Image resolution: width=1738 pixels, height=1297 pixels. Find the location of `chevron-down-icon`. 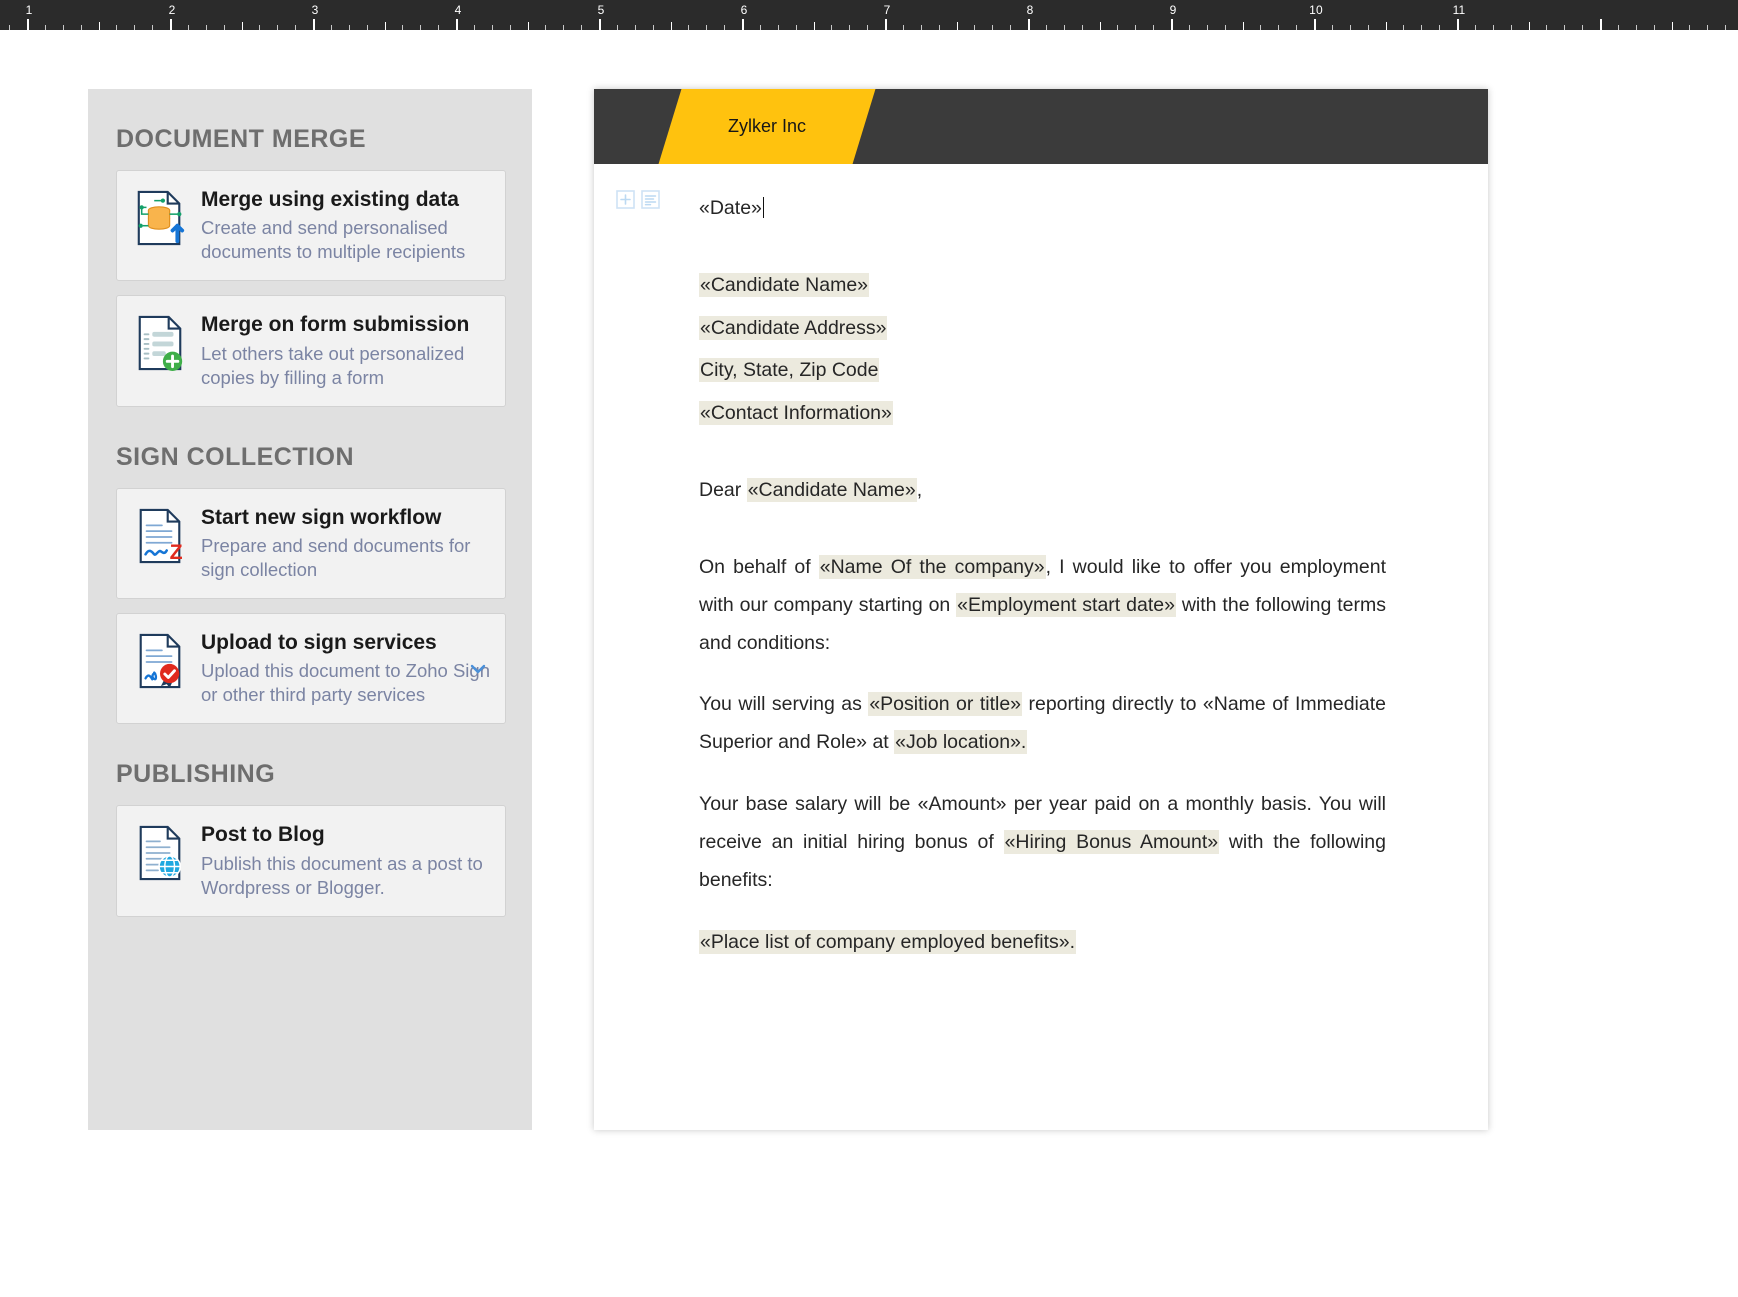

chevron-down-icon is located at coordinates (478, 669).